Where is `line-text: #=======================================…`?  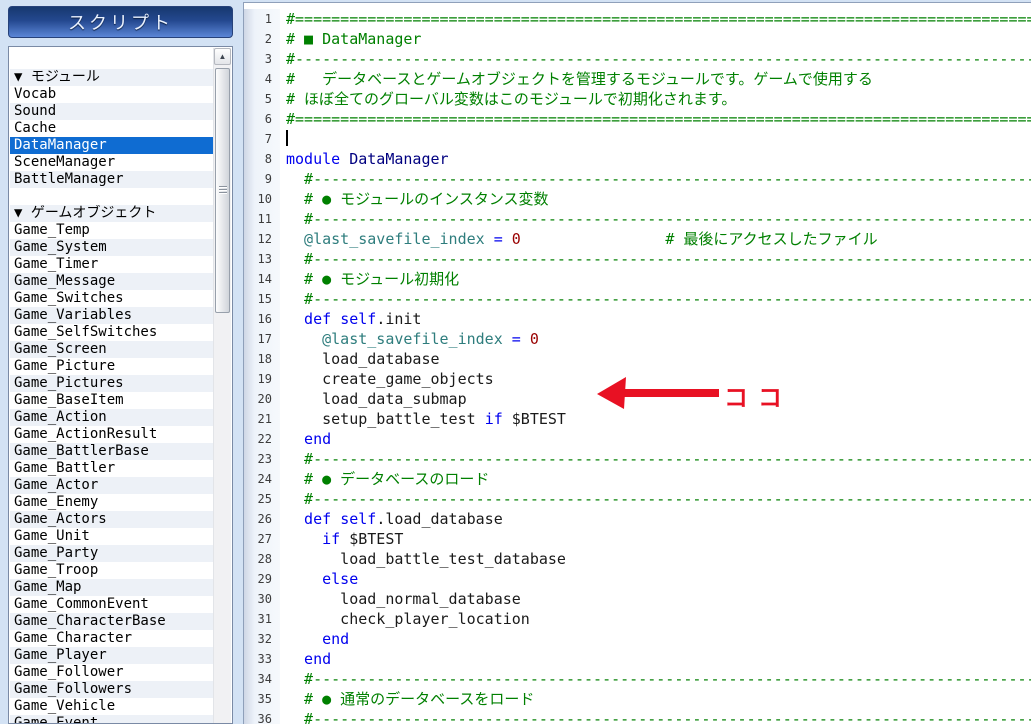 line-text: #=======================================… is located at coordinates (658, 19).